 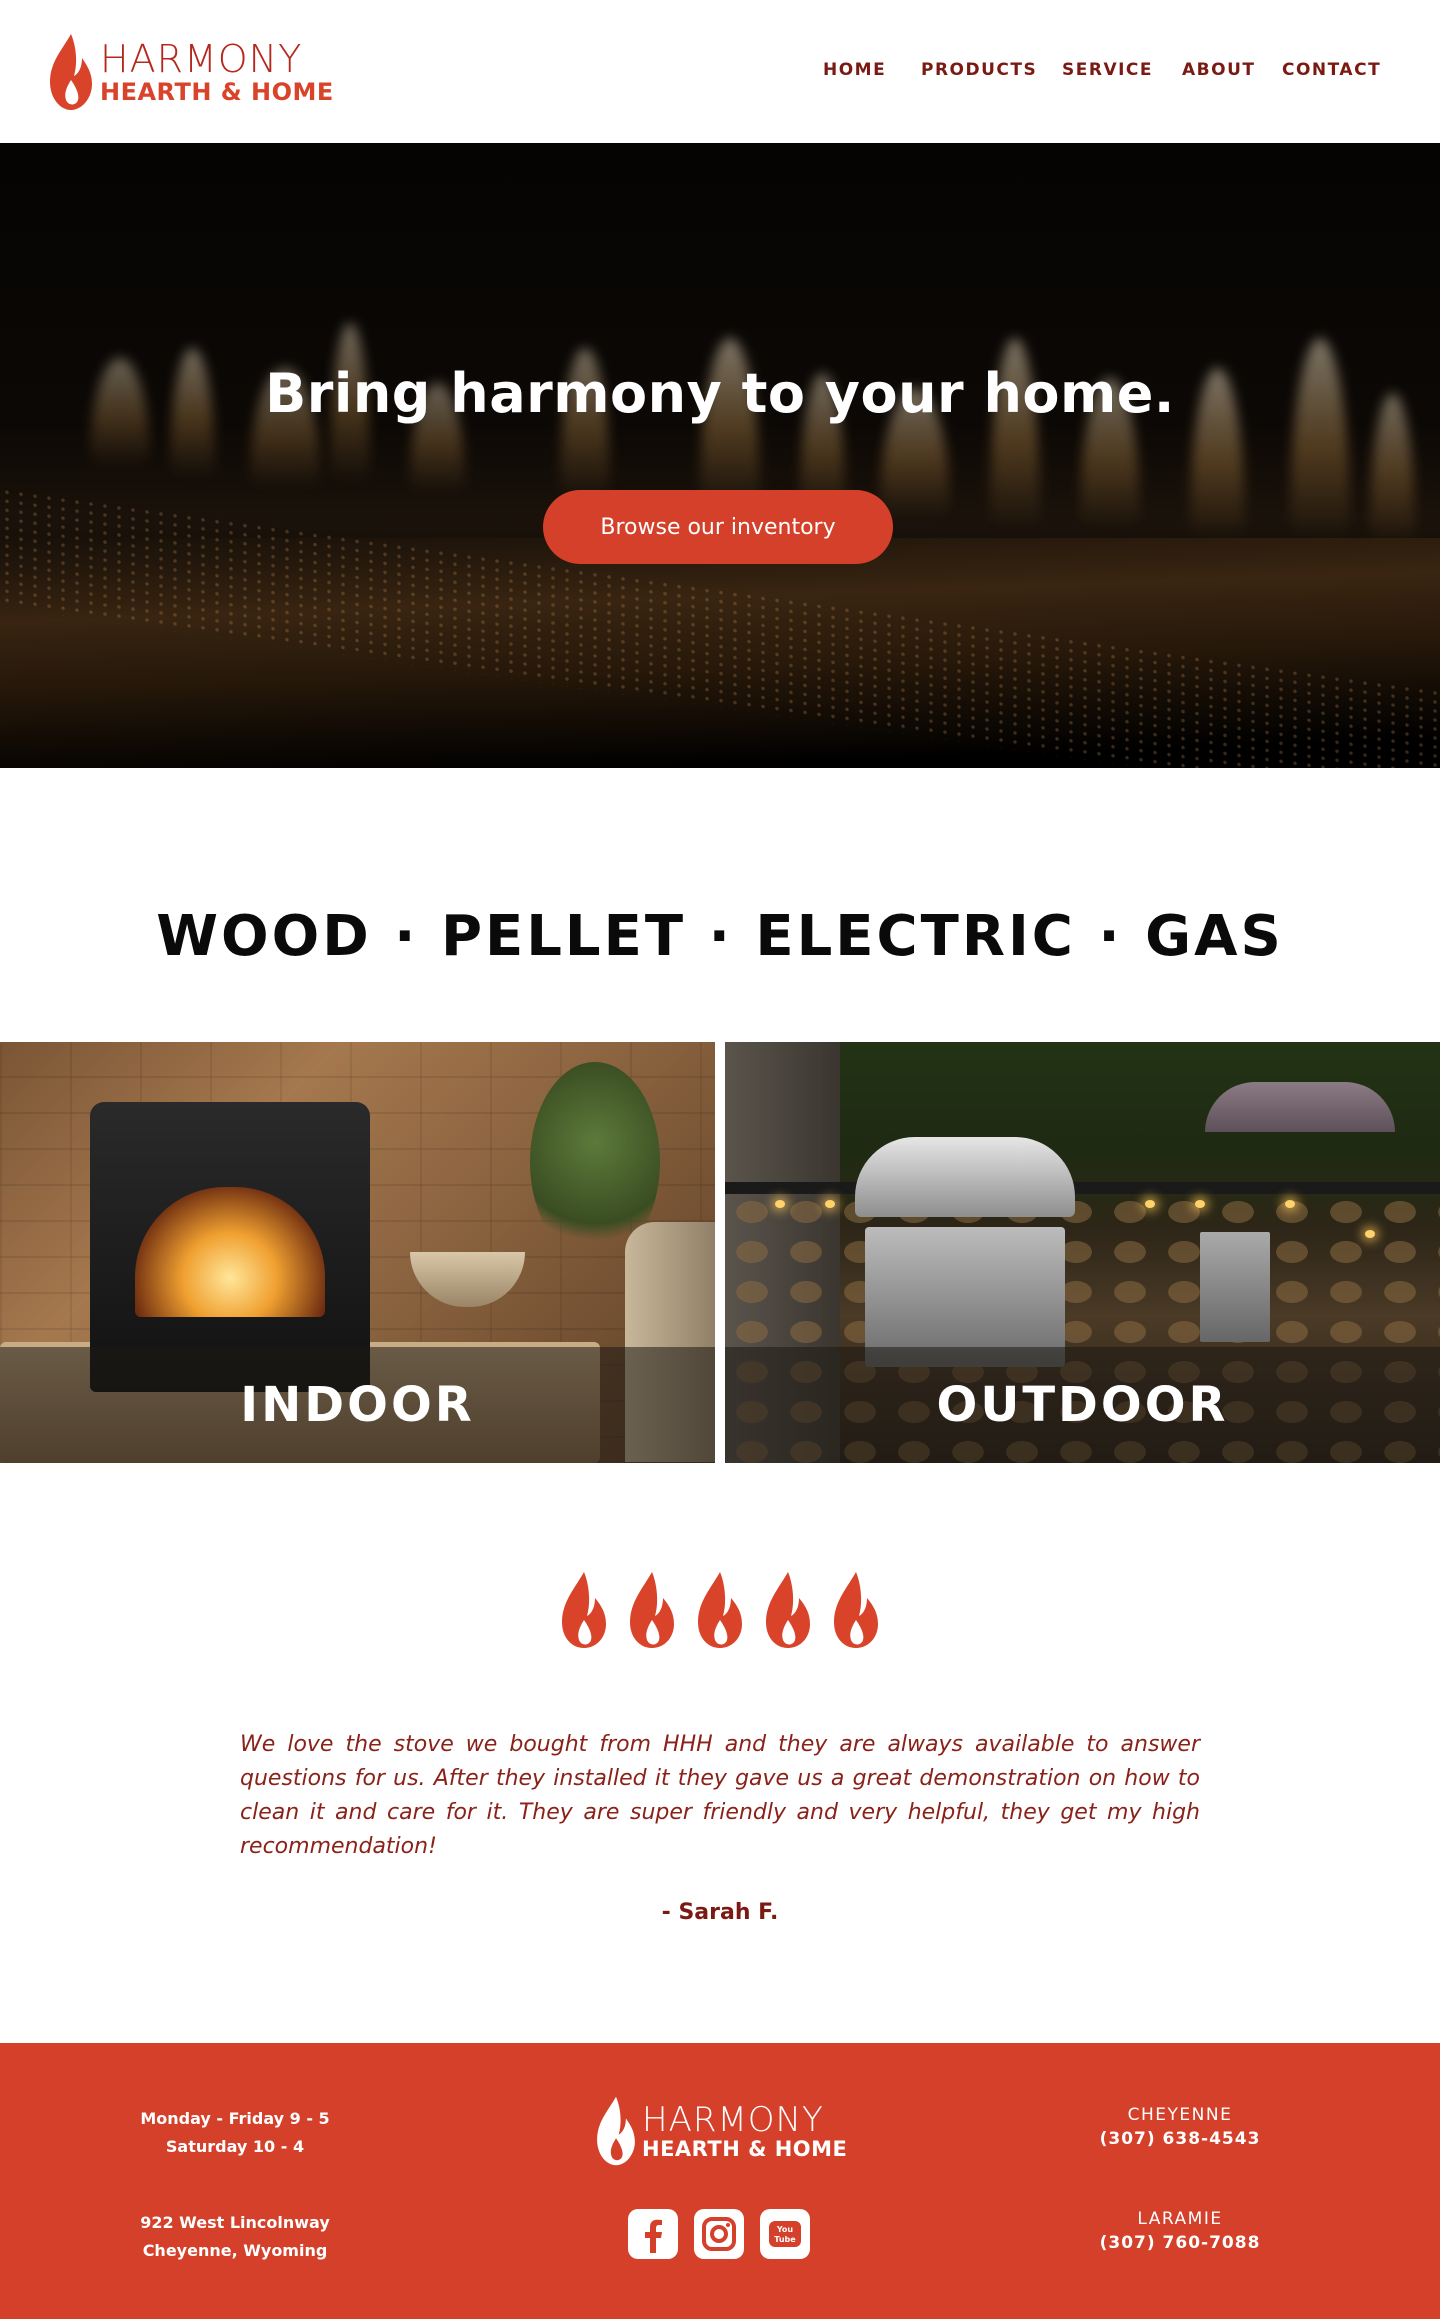 What do you see at coordinates (718, 527) in the screenshot?
I see `browse-inventory-button: Browse our inventory` at bounding box center [718, 527].